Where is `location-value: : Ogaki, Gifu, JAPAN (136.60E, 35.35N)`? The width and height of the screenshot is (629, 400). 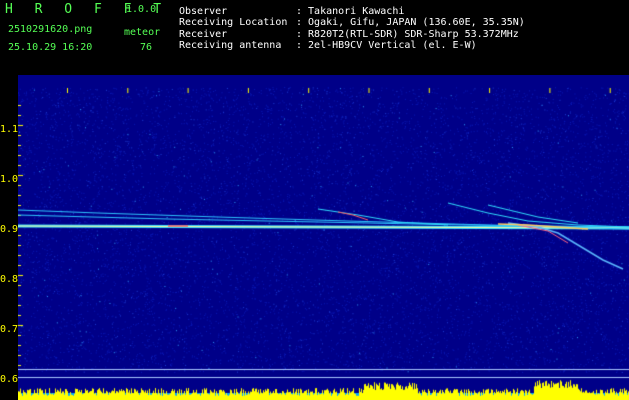
location-value: : Ogaki, Gifu, JAPAN (136.60E, 35.35N) is located at coordinates (410, 22).